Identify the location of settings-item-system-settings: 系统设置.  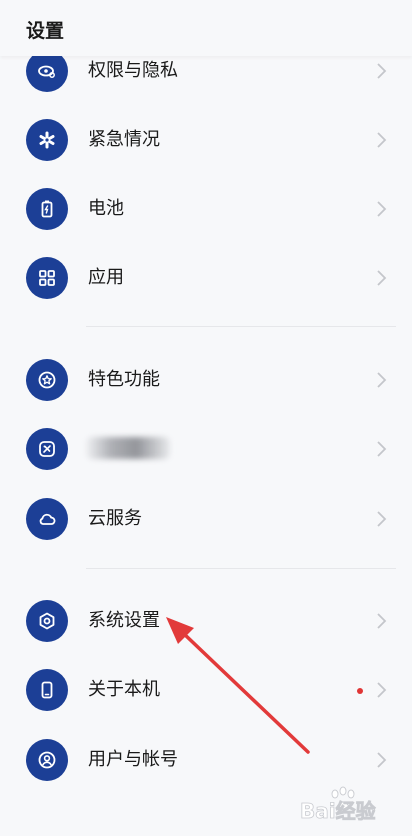
(206, 621).